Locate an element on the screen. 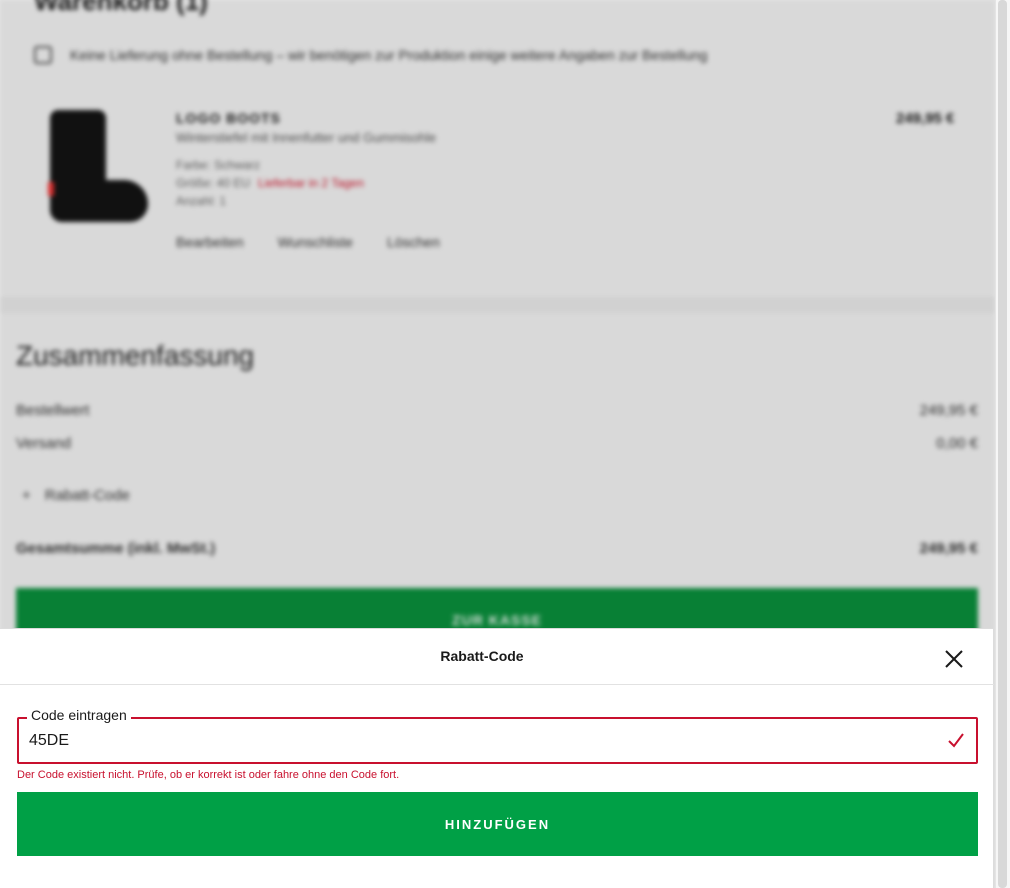  sheet-header: Rabatt-Code is located at coordinates (497, 657).